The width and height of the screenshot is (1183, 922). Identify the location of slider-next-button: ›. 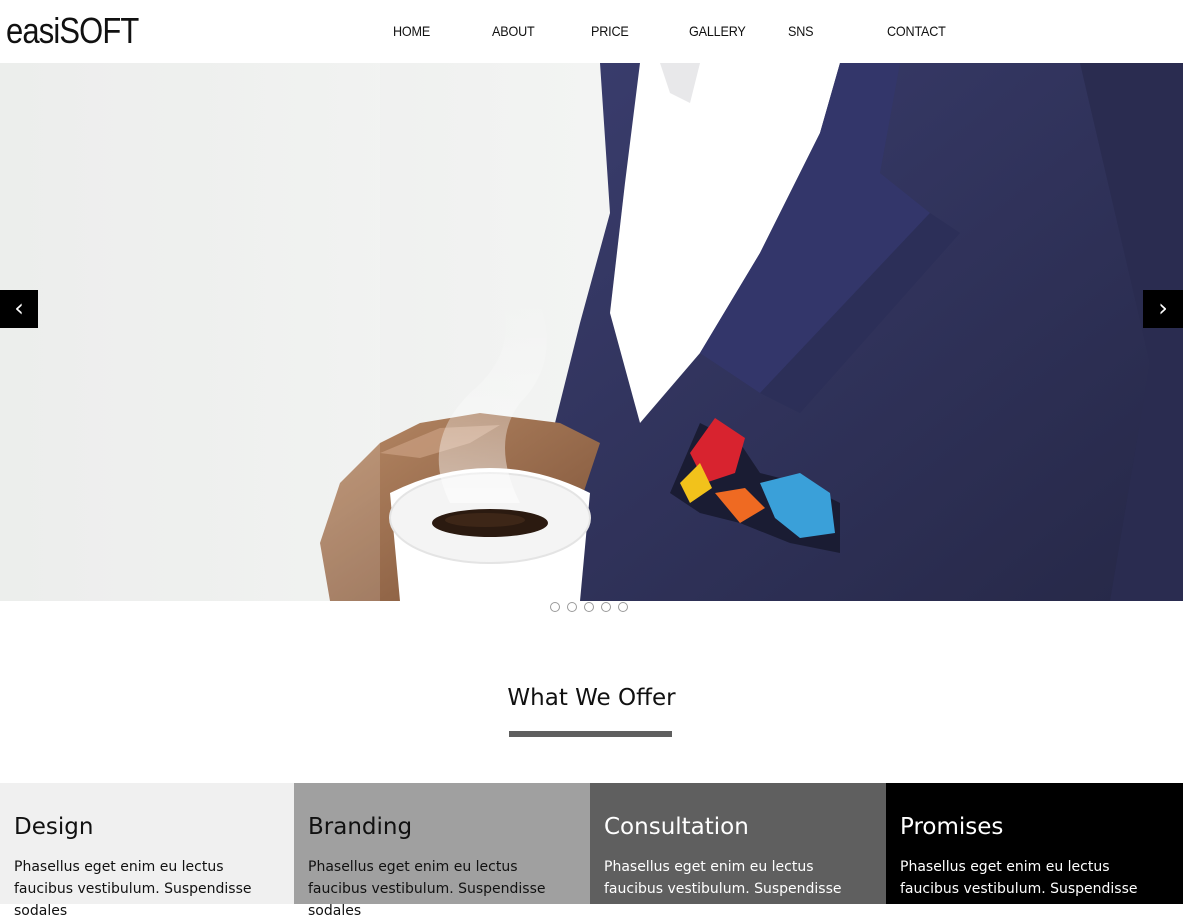
(1163, 309).